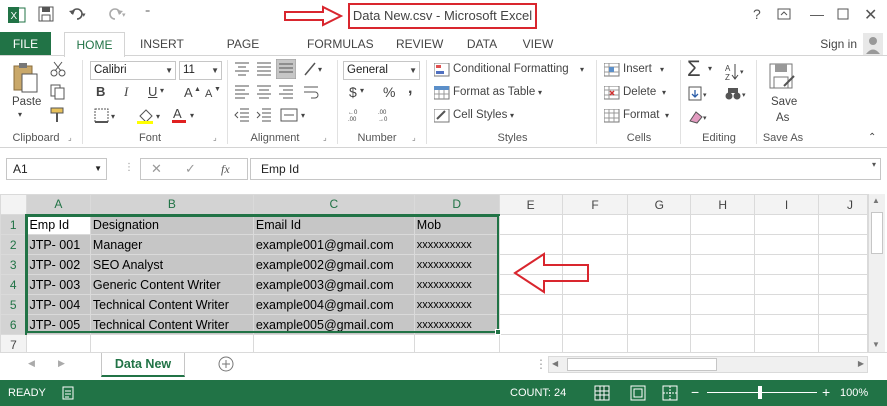  I want to click on column-header: A, so click(58, 205).